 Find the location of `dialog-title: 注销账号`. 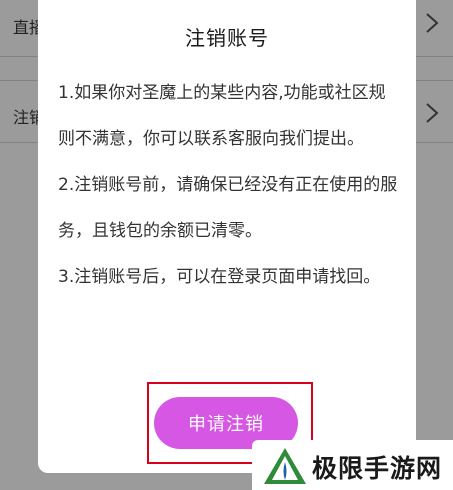

dialog-title: 注销账号 is located at coordinates (227, 38).